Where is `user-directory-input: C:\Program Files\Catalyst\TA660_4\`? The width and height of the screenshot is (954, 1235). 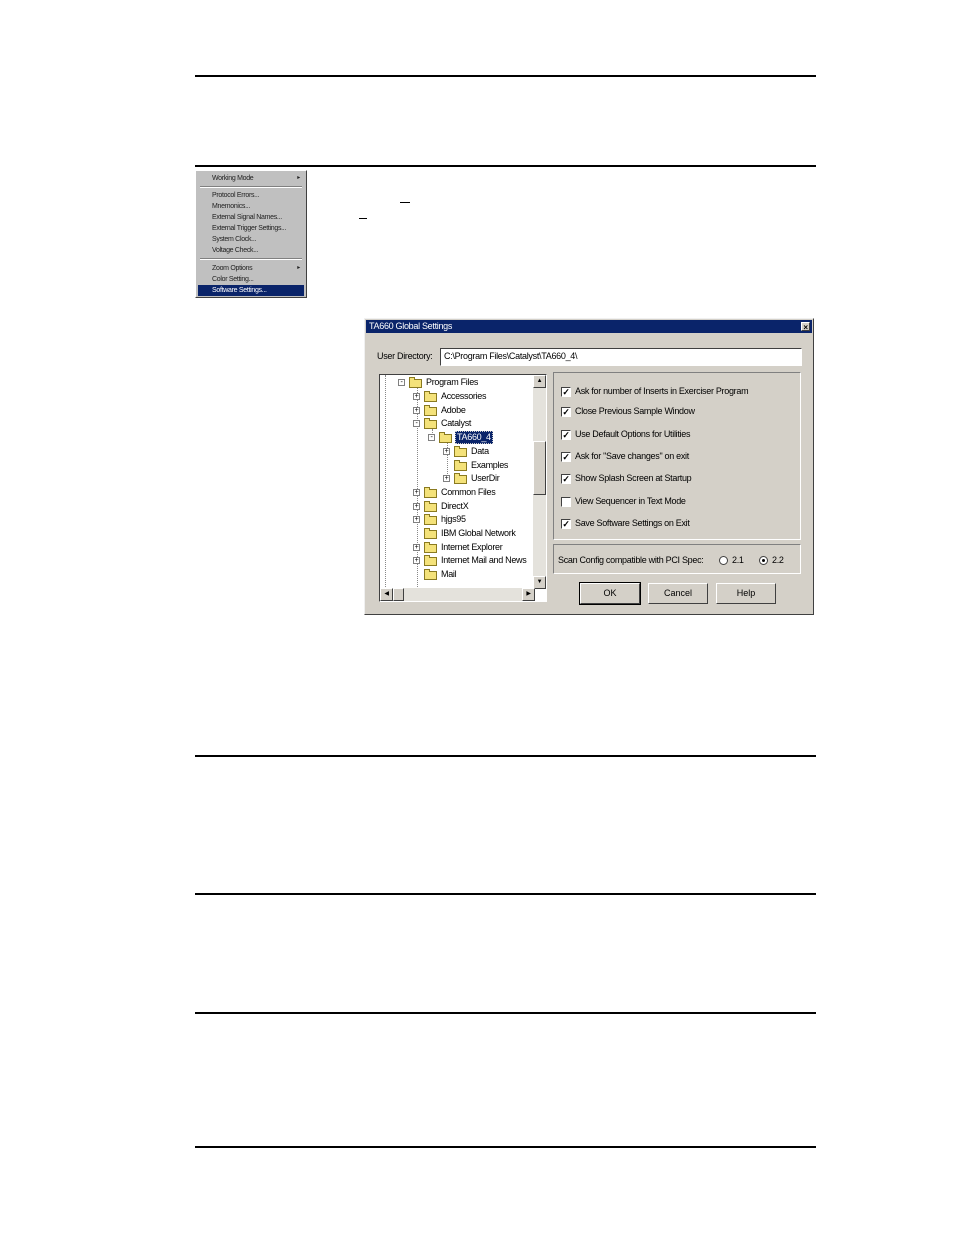 user-directory-input: C:\Program Files\Catalyst\TA660_4\ is located at coordinates (621, 357).